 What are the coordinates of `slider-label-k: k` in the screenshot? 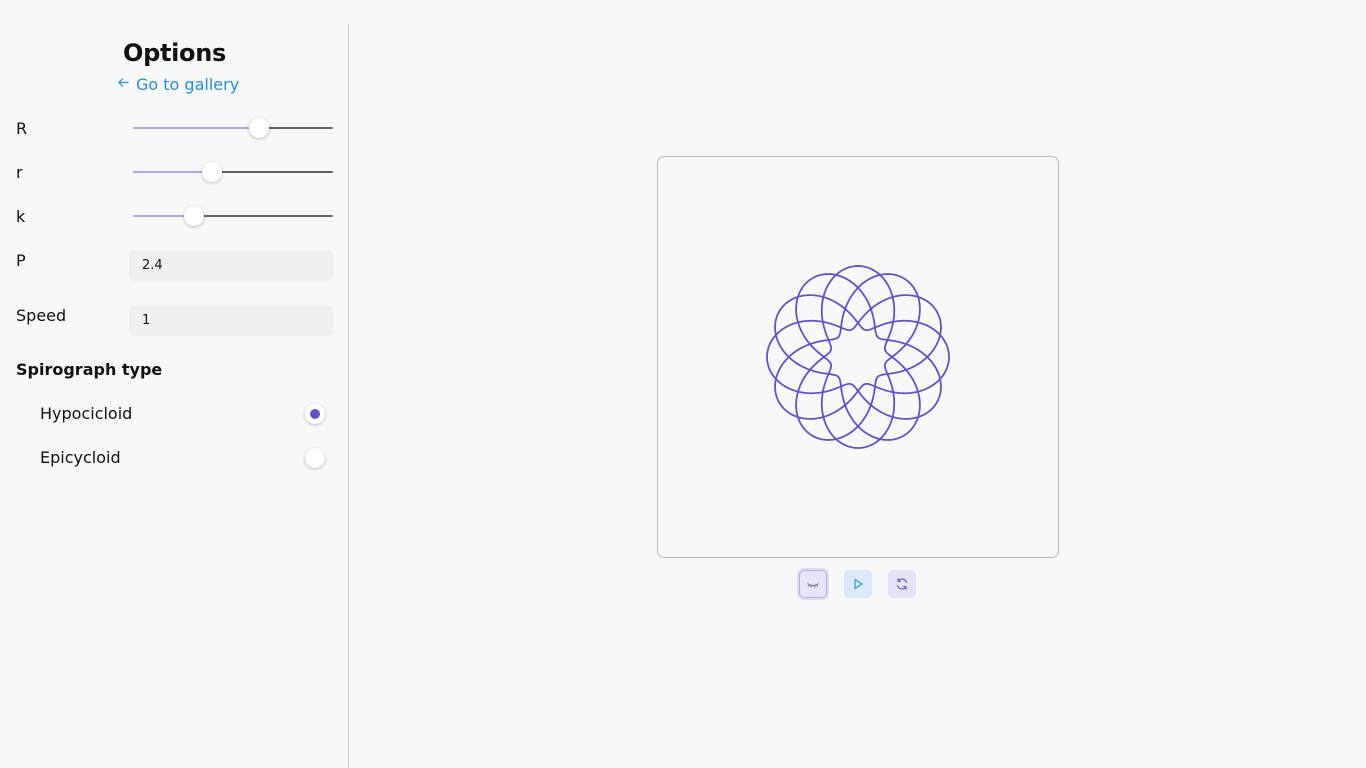 It's located at (21, 216).